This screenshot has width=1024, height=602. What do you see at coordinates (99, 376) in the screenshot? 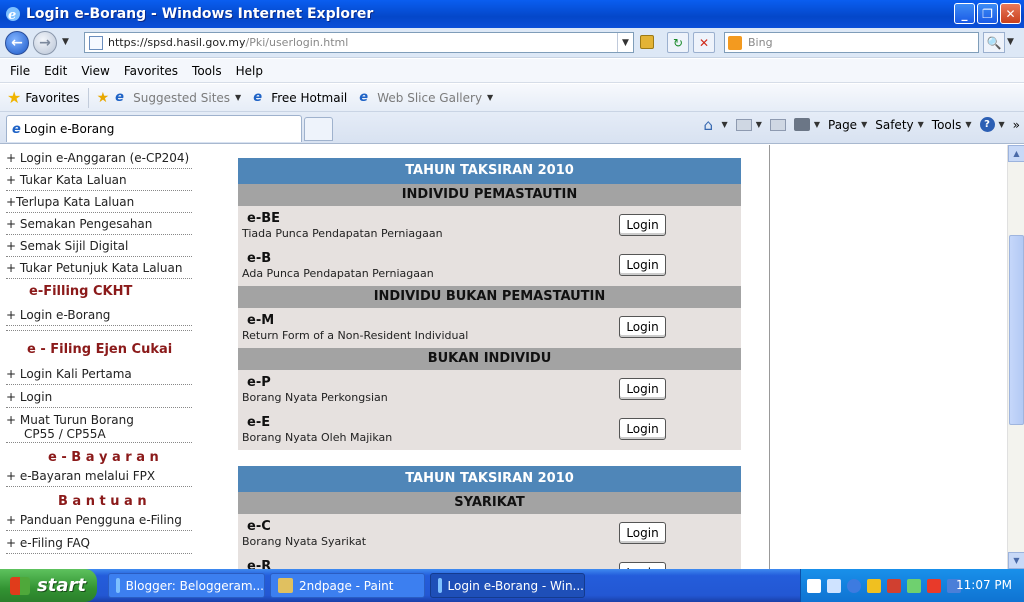
I see `nav-login-kali-pertama: + Login Kali Pertama` at bounding box center [99, 376].